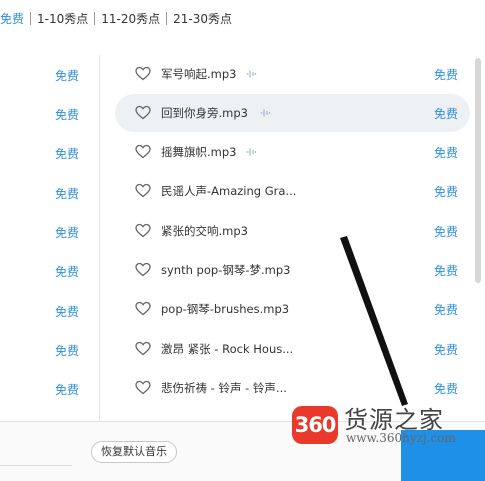  I want to click on logo-badge: 360, so click(315, 425).